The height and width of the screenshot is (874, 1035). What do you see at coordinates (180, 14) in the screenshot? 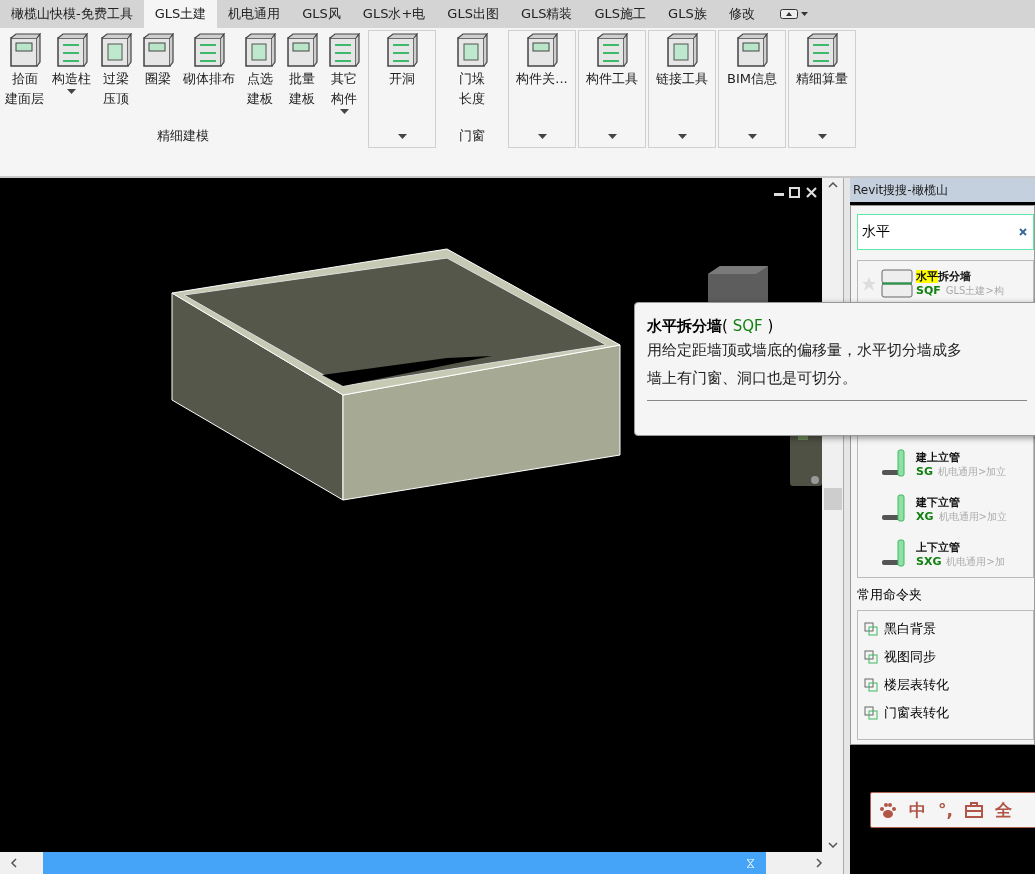
I see `ribbon-tab: GLS土建` at bounding box center [180, 14].